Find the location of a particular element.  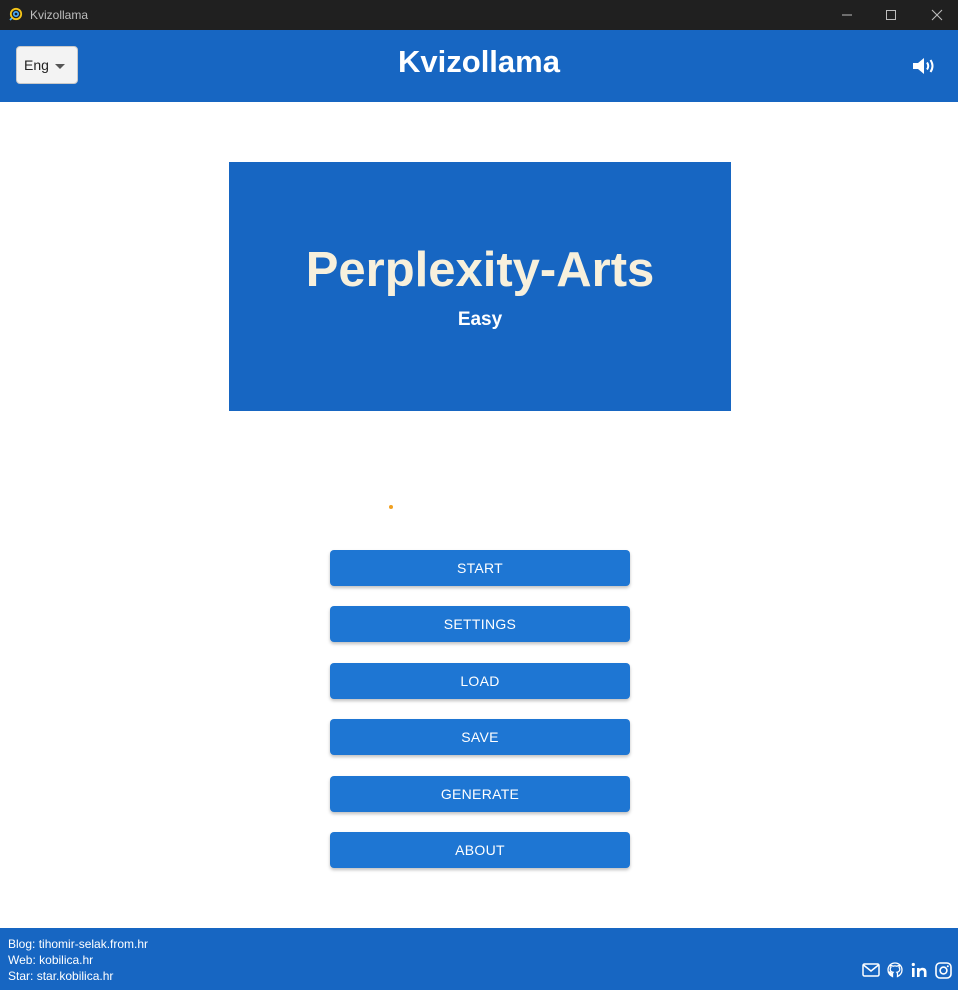

volume-button is located at coordinates (924, 66).